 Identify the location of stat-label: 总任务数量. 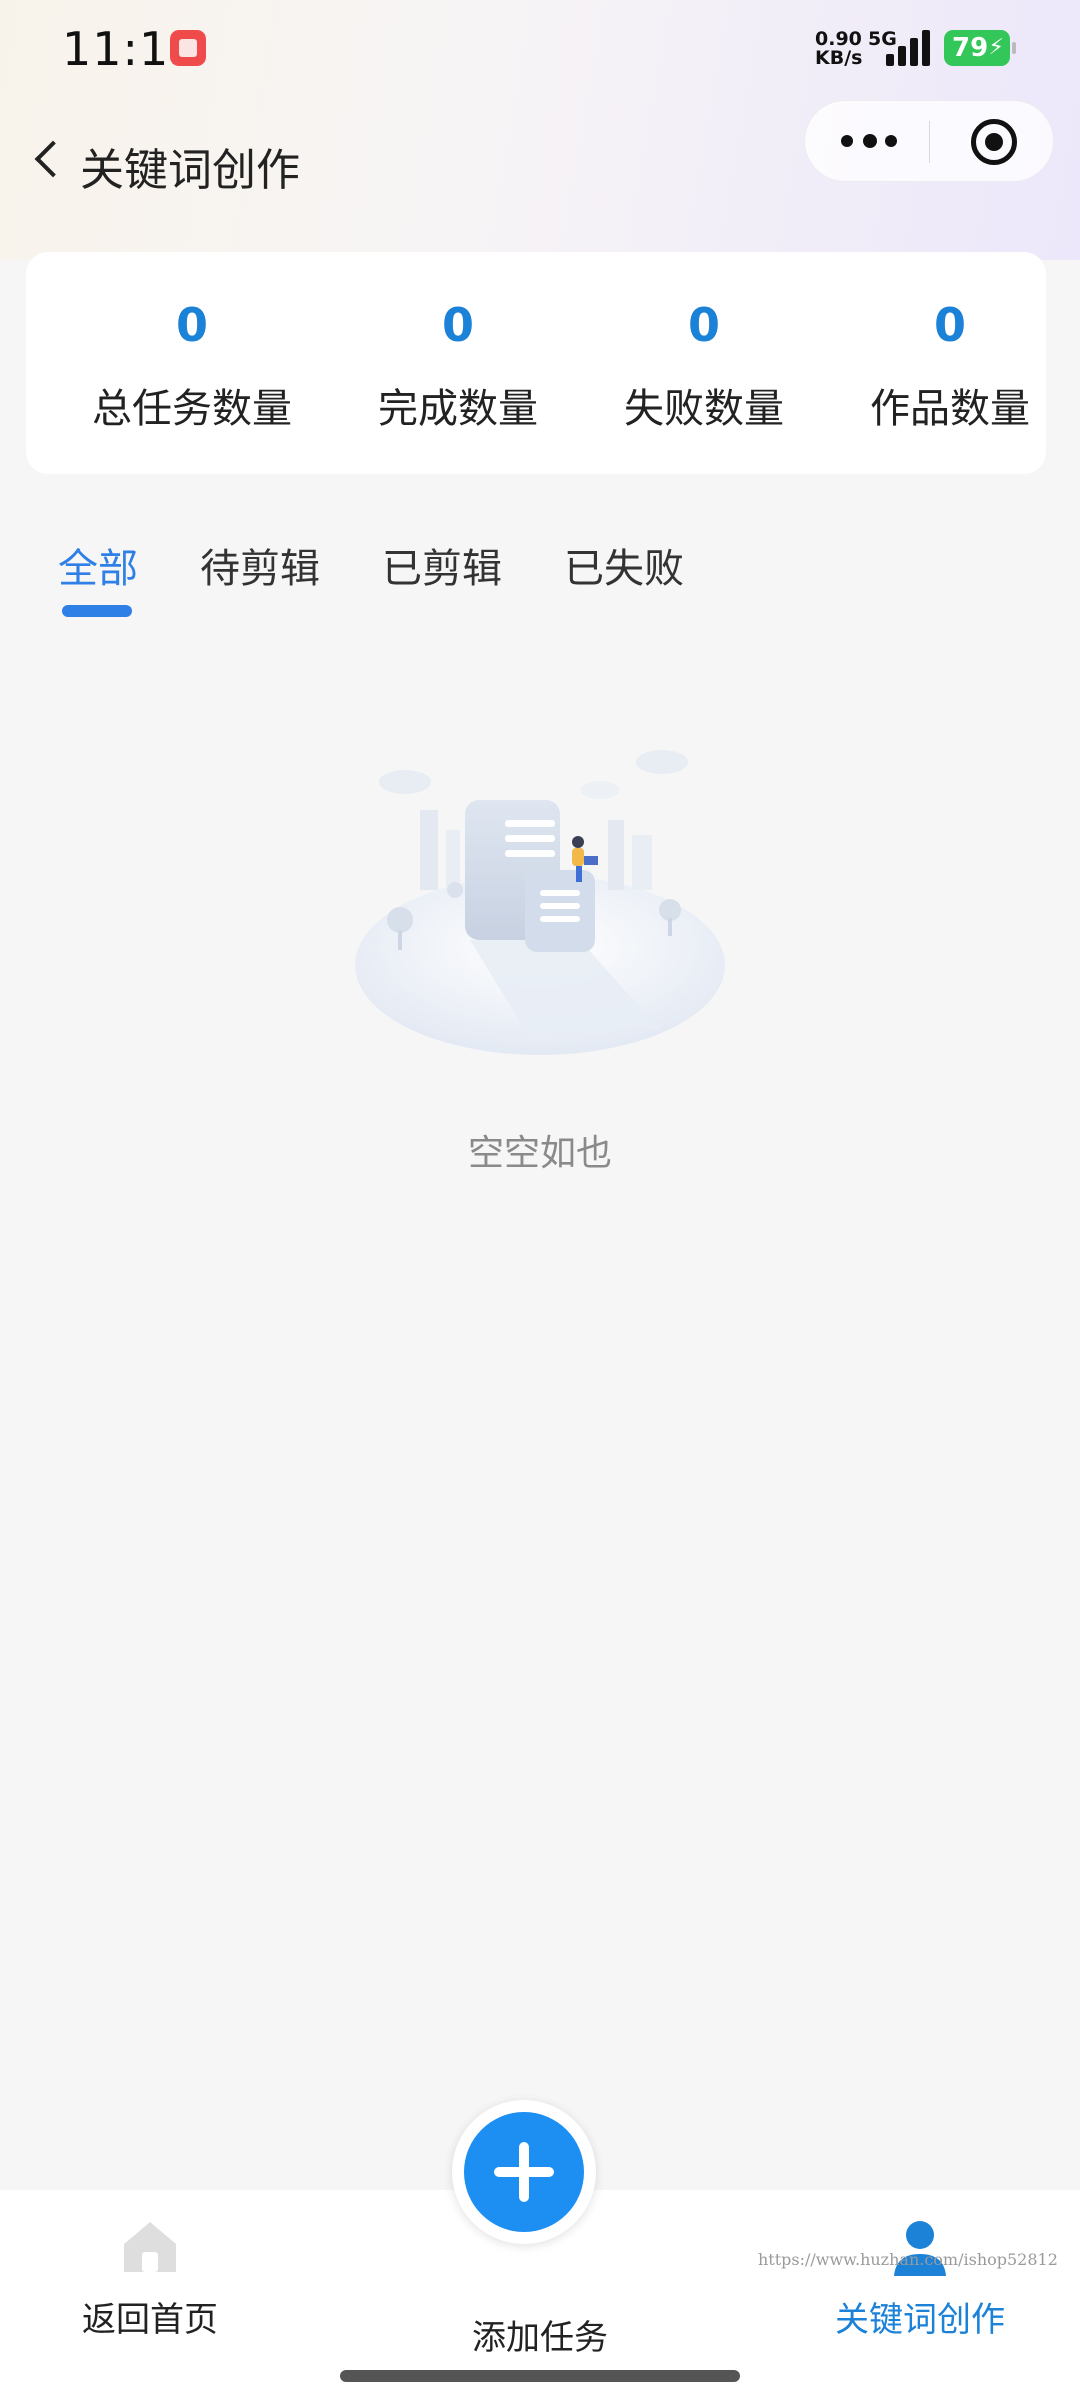
(192, 409).